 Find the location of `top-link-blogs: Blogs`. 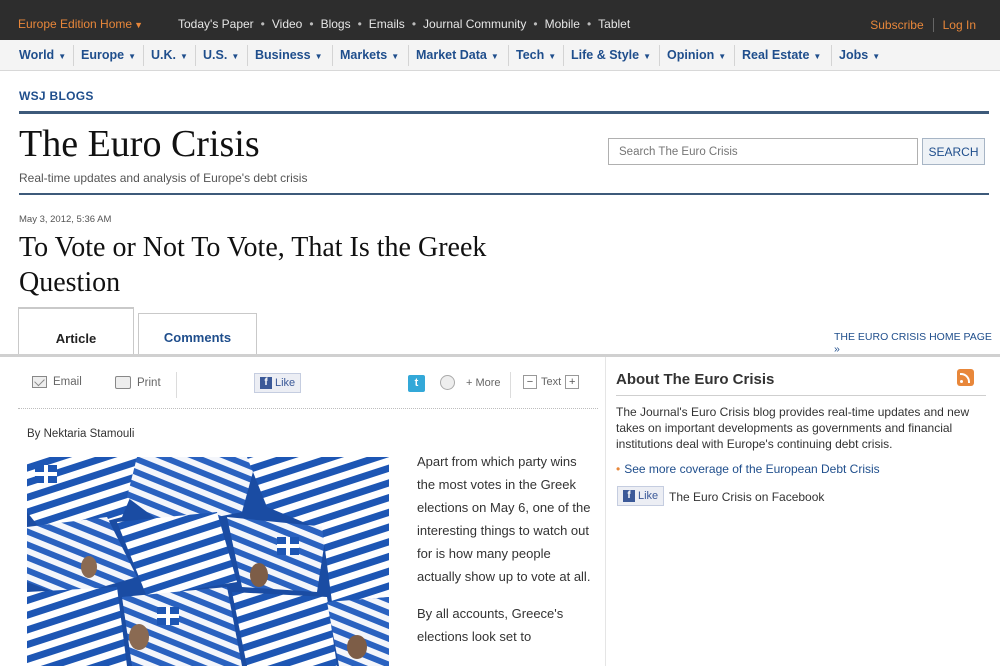

top-link-blogs: Blogs is located at coordinates (336, 24).